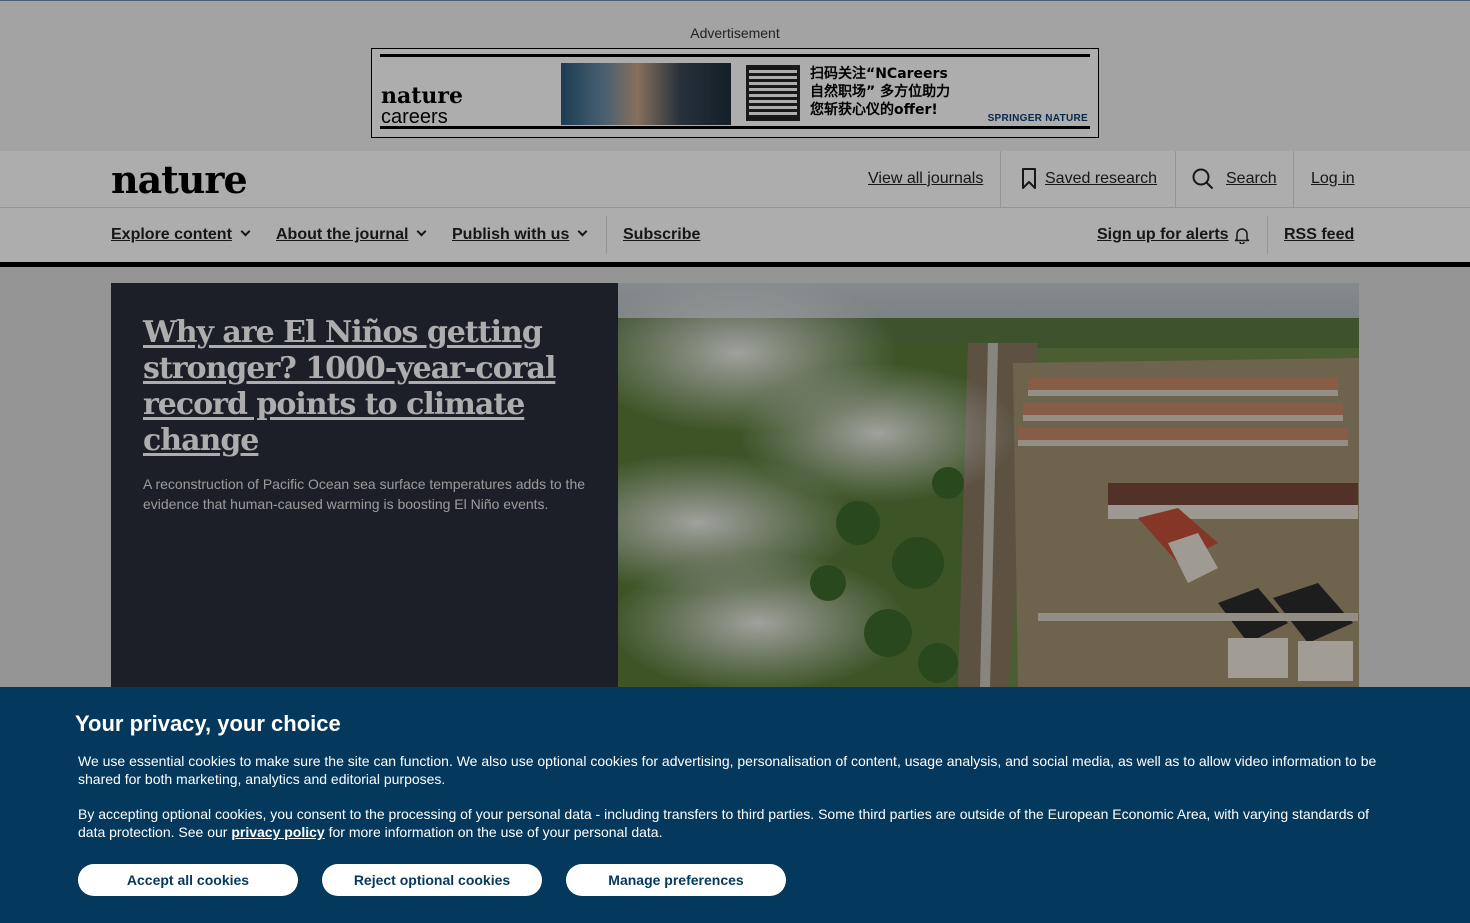 The image size is (1470, 923). I want to click on bookmark-icon, so click(1029, 178).